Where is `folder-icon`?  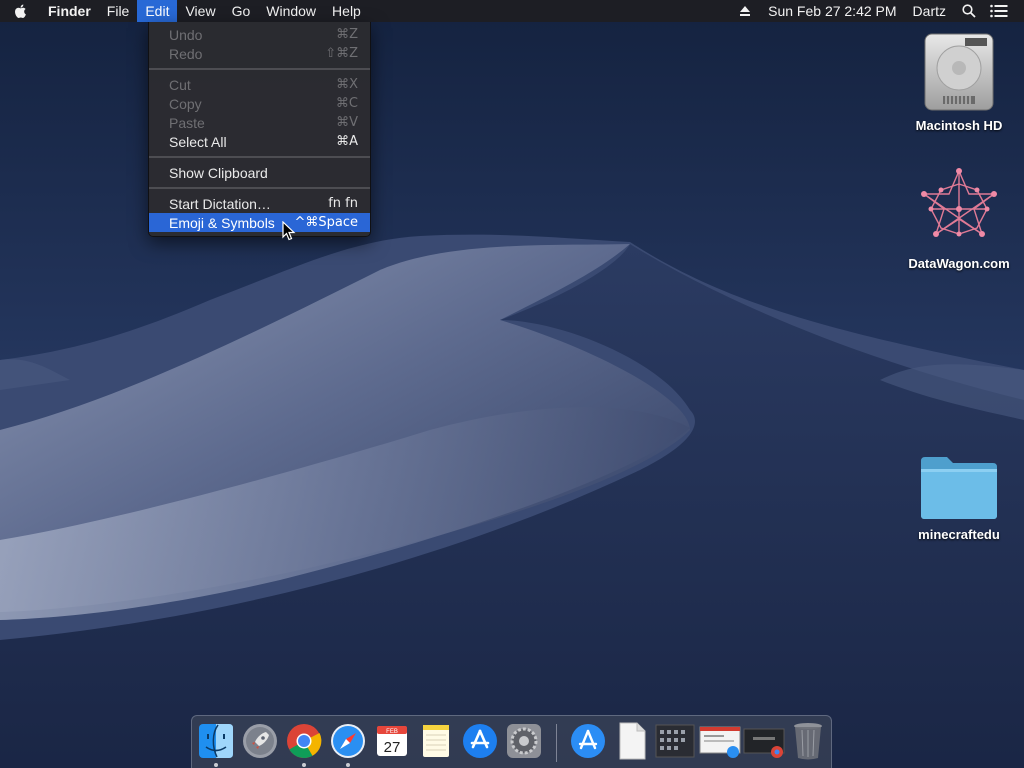
folder-icon is located at coordinates (959, 488).